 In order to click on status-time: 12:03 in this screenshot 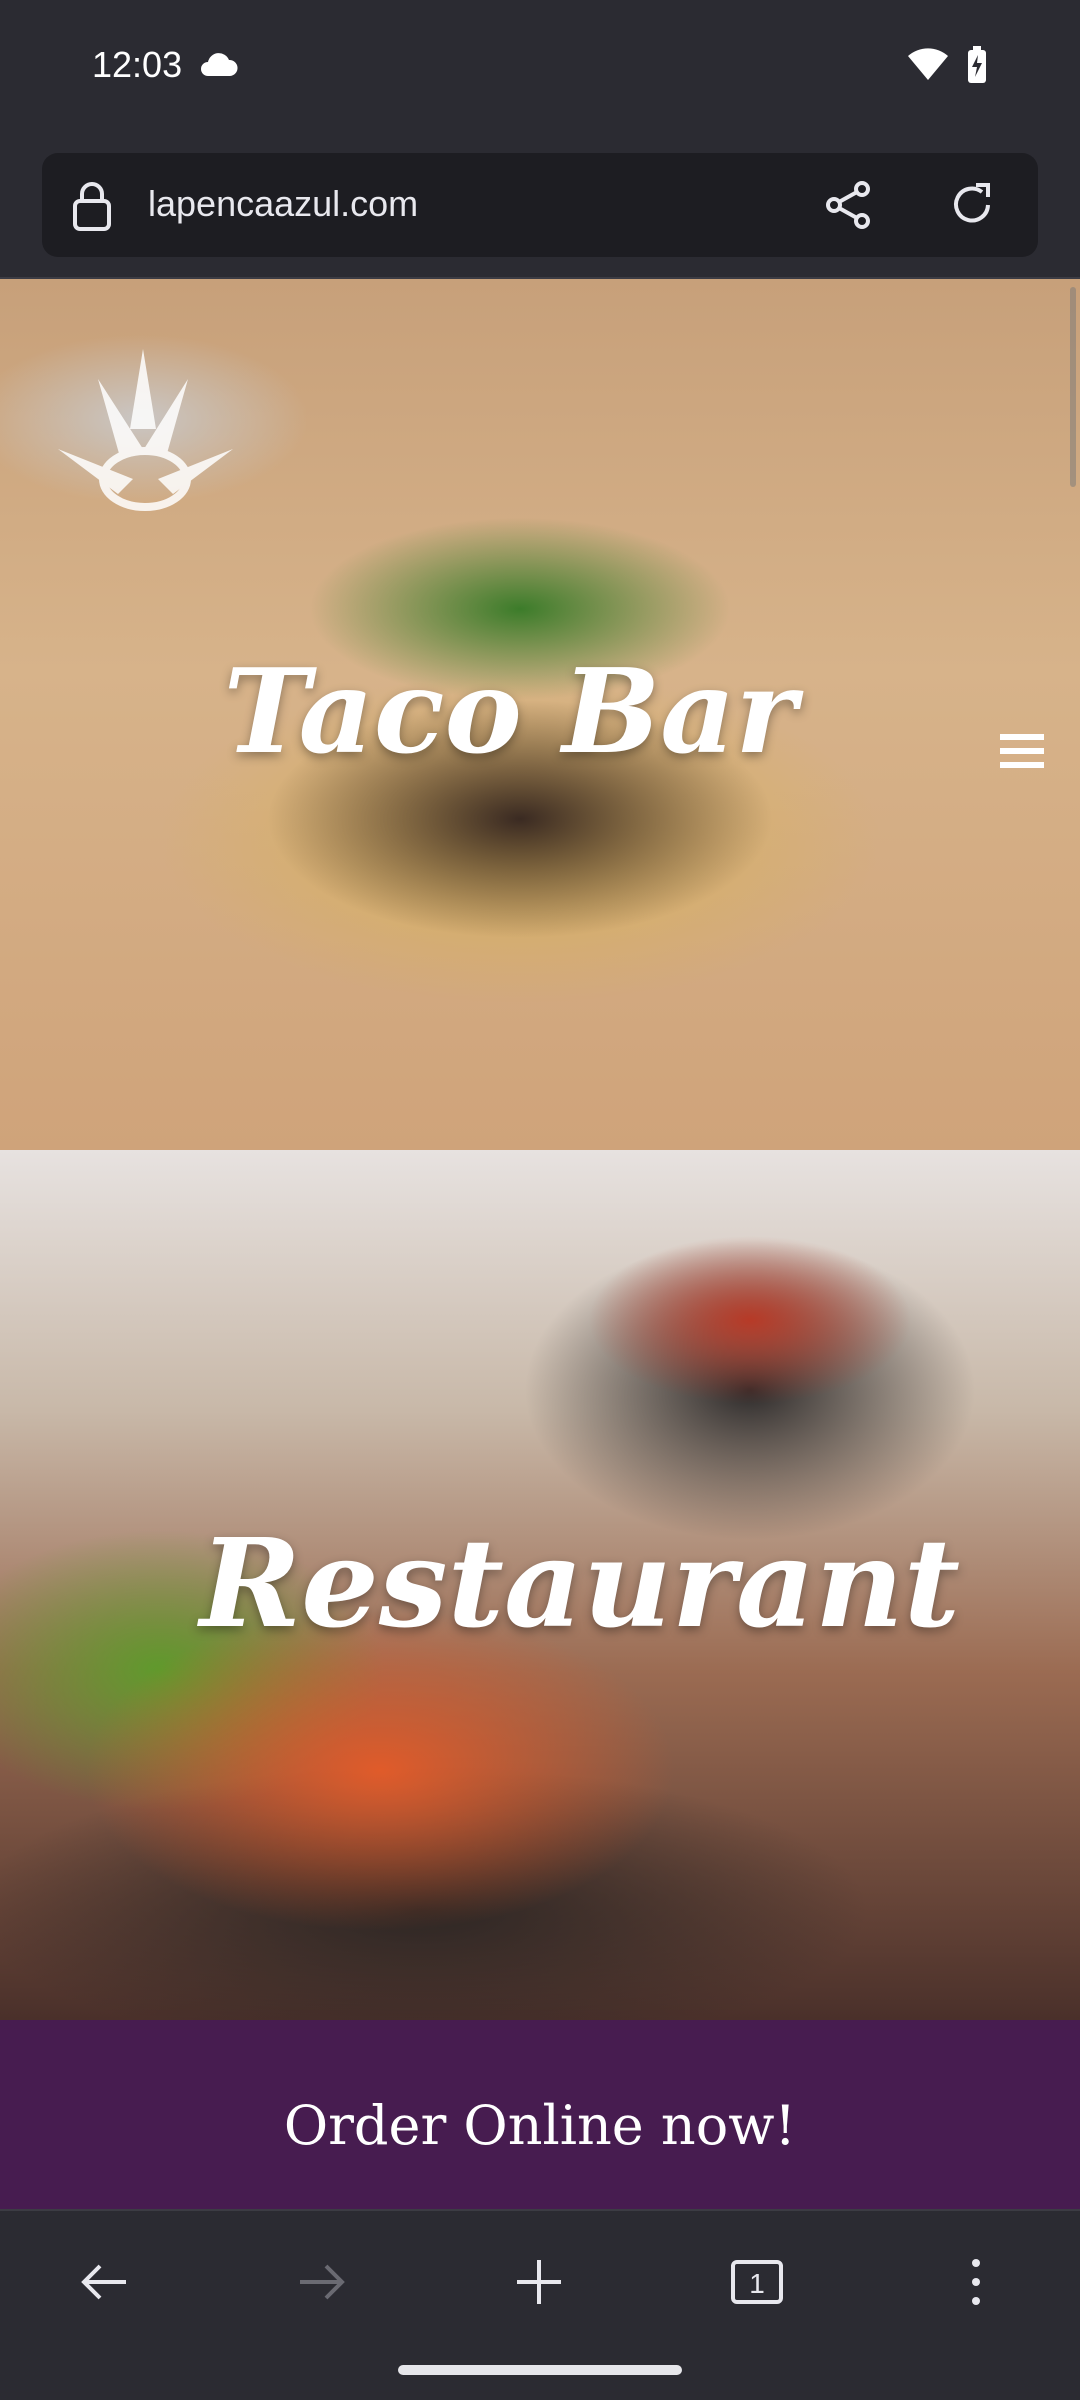, I will do `click(137, 64)`.